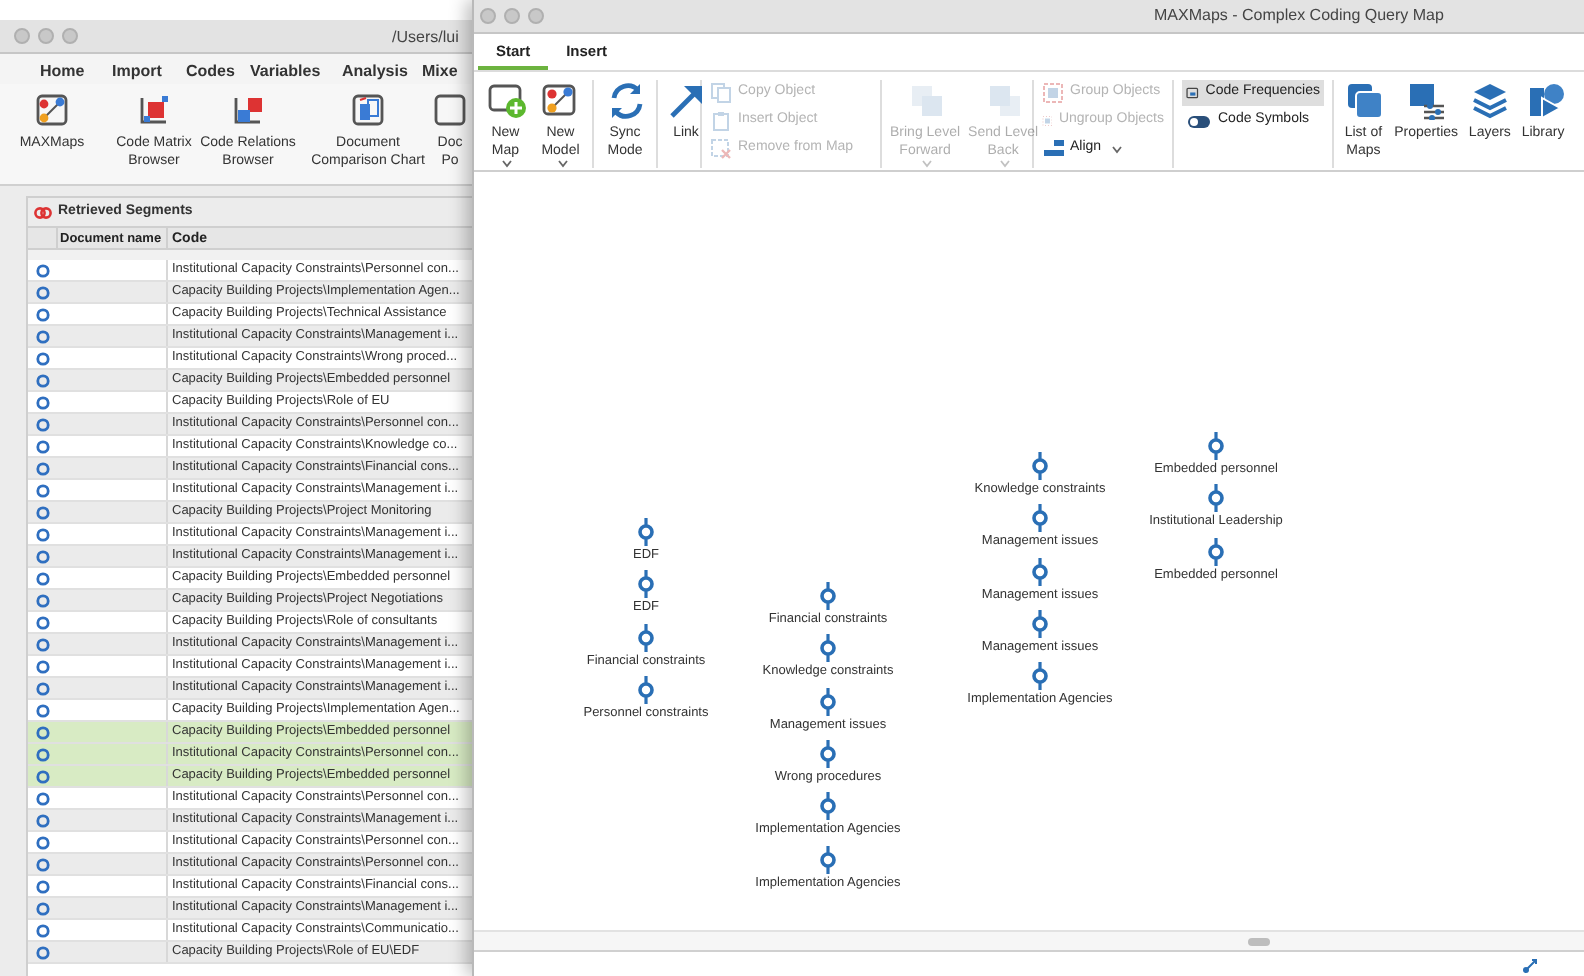 Image resolution: width=1584 pixels, height=976 pixels. I want to click on arrow-icon, so click(686, 100).